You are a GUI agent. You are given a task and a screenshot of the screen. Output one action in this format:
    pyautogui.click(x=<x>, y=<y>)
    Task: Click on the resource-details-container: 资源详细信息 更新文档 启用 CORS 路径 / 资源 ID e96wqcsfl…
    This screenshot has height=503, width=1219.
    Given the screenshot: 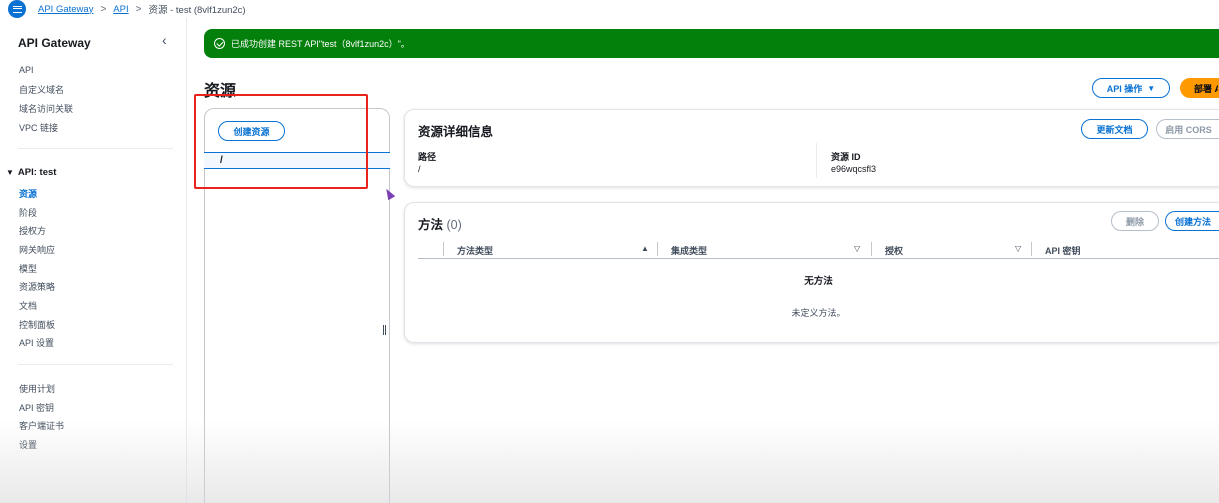 What is the action you would take?
    pyautogui.click(x=811, y=148)
    